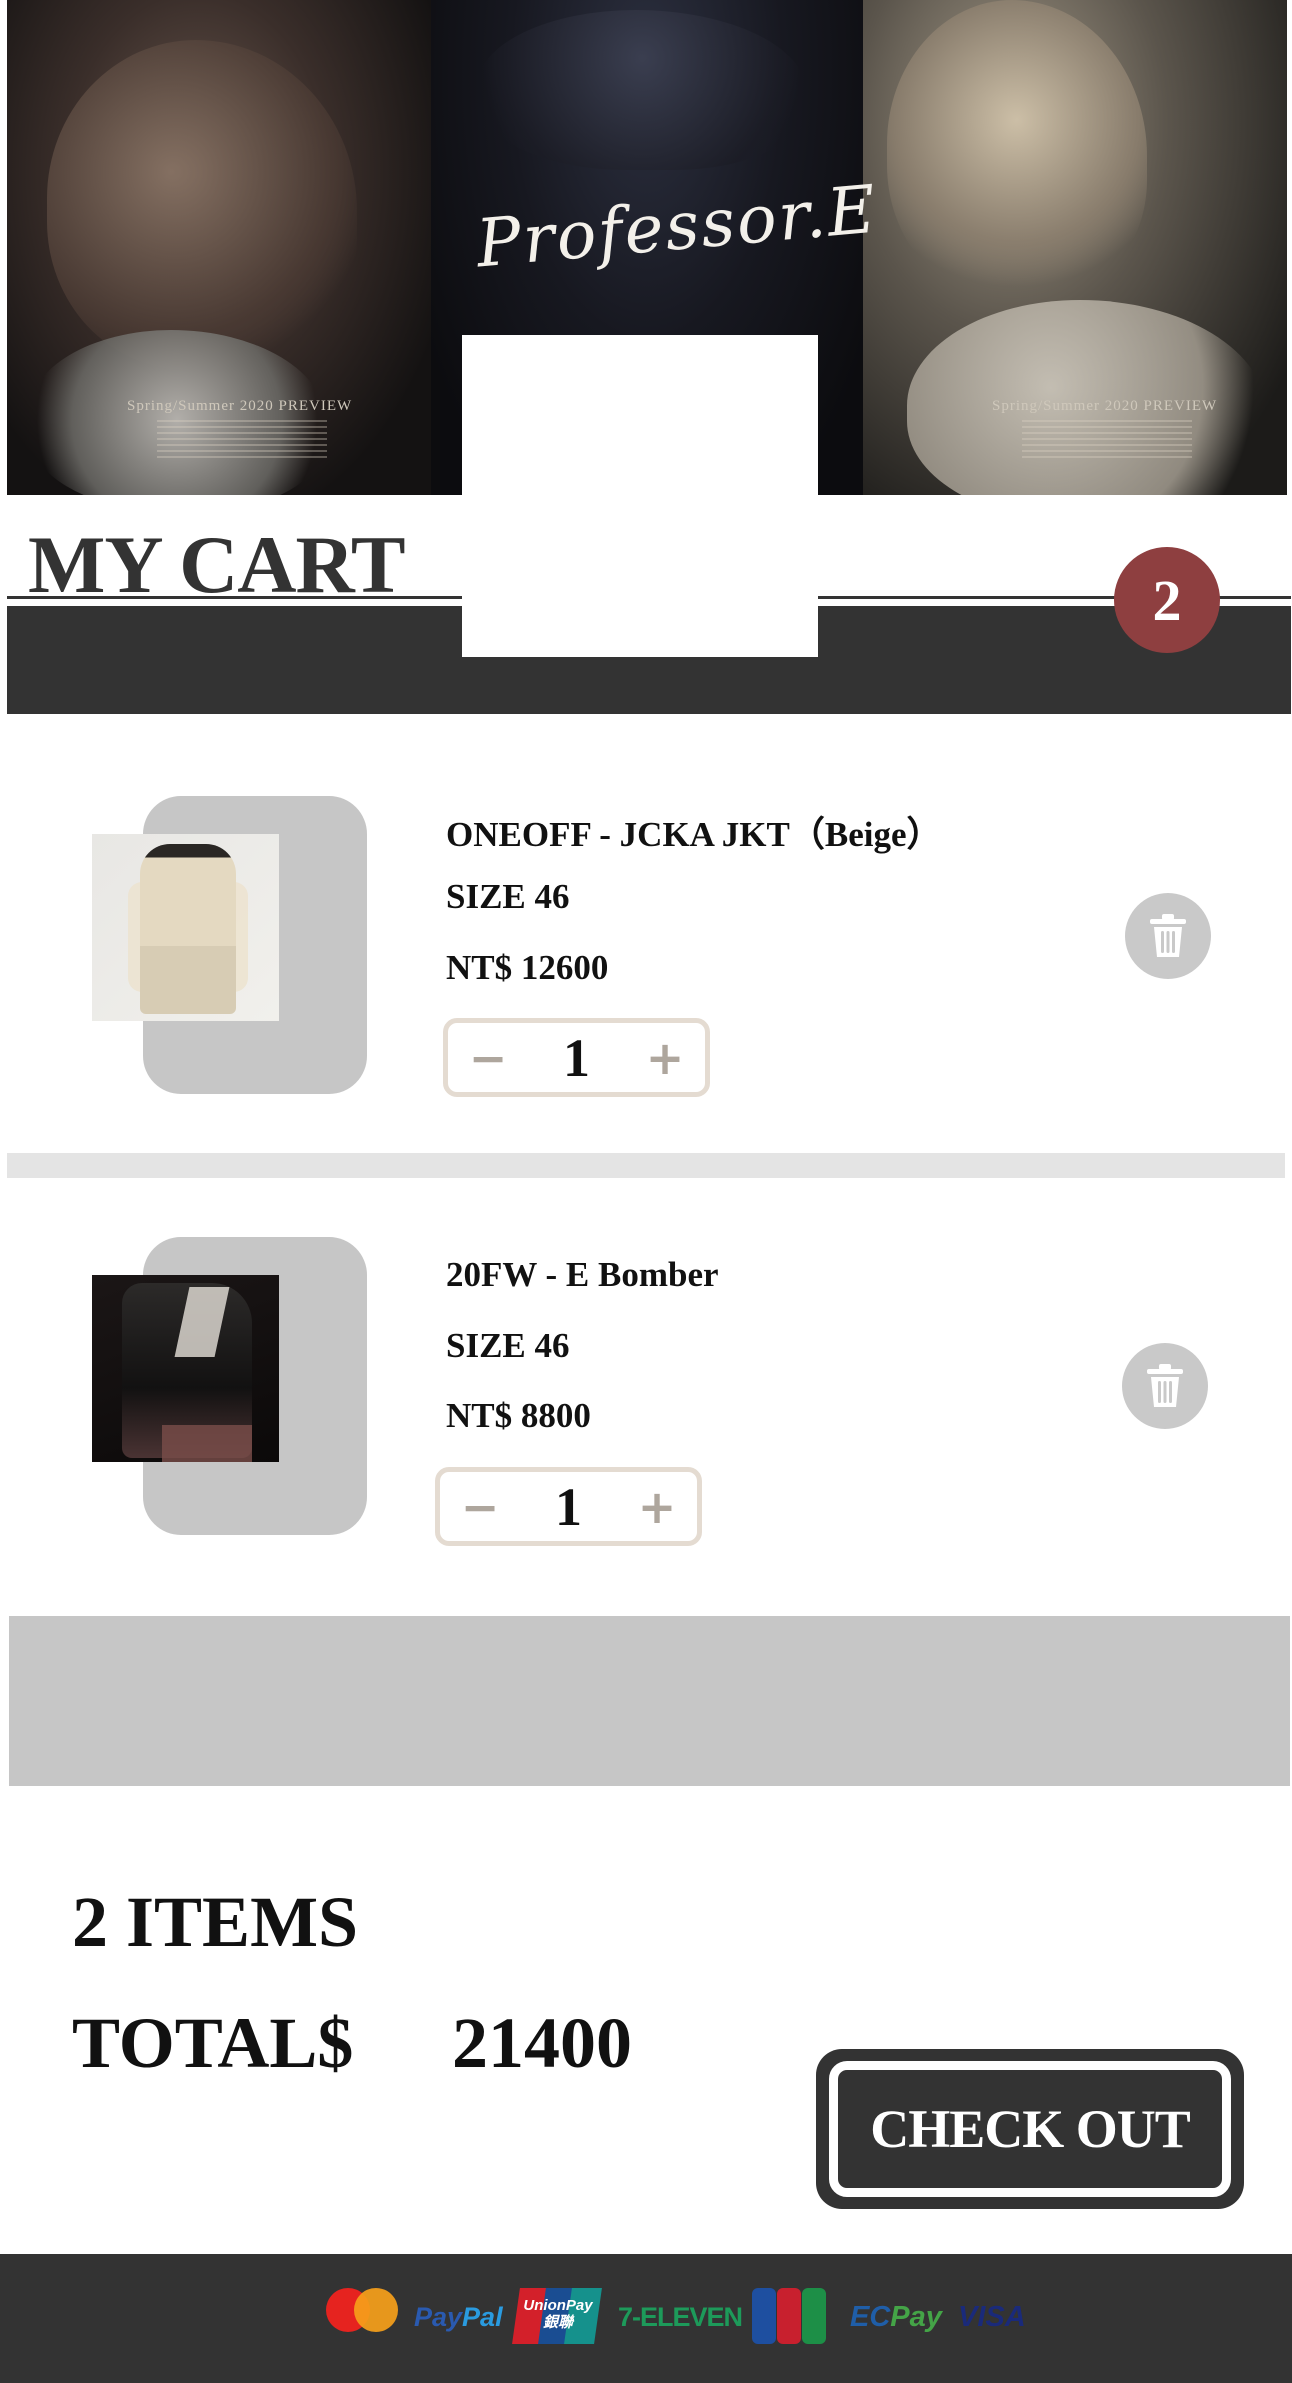 This screenshot has width=1292, height=2383. What do you see at coordinates (458, 2316) in the screenshot?
I see `paypal-icon: Pay Pal` at bounding box center [458, 2316].